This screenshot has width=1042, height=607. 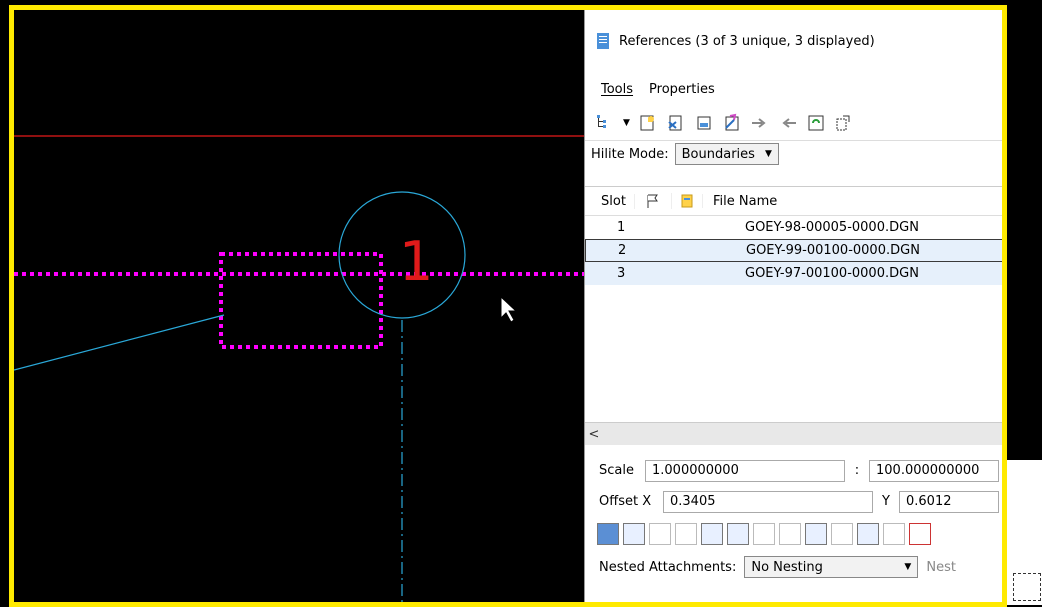 I want to click on table-row: 1 GOEY-98-00005-0000.DGN, so click(x=793, y=227).